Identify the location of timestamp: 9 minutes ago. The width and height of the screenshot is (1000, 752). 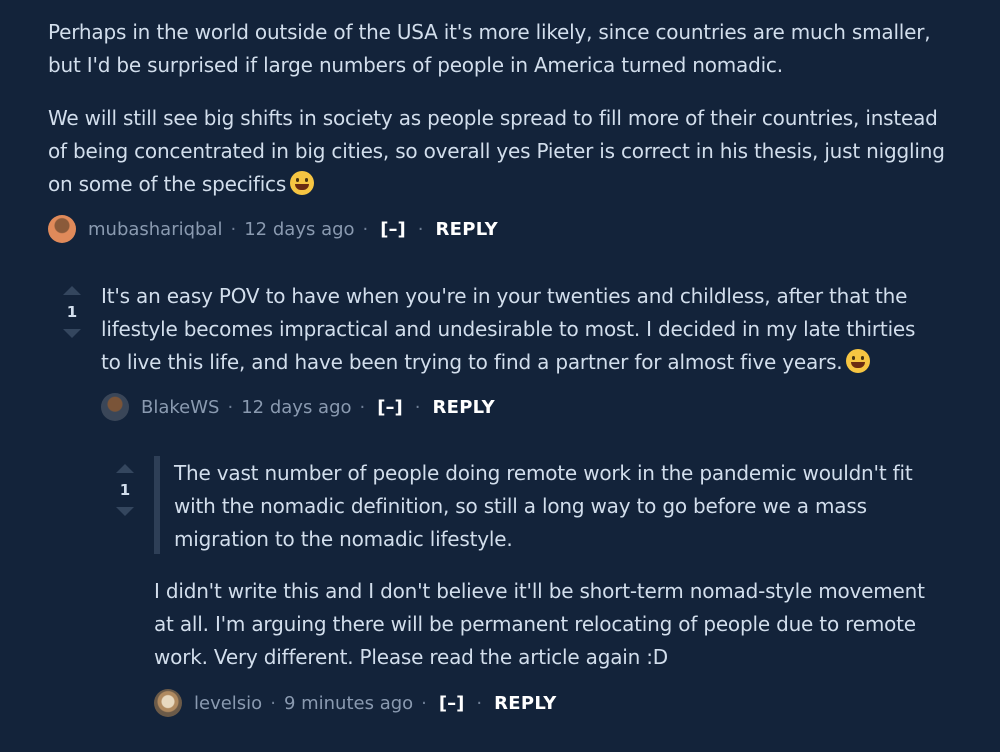
(348, 703).